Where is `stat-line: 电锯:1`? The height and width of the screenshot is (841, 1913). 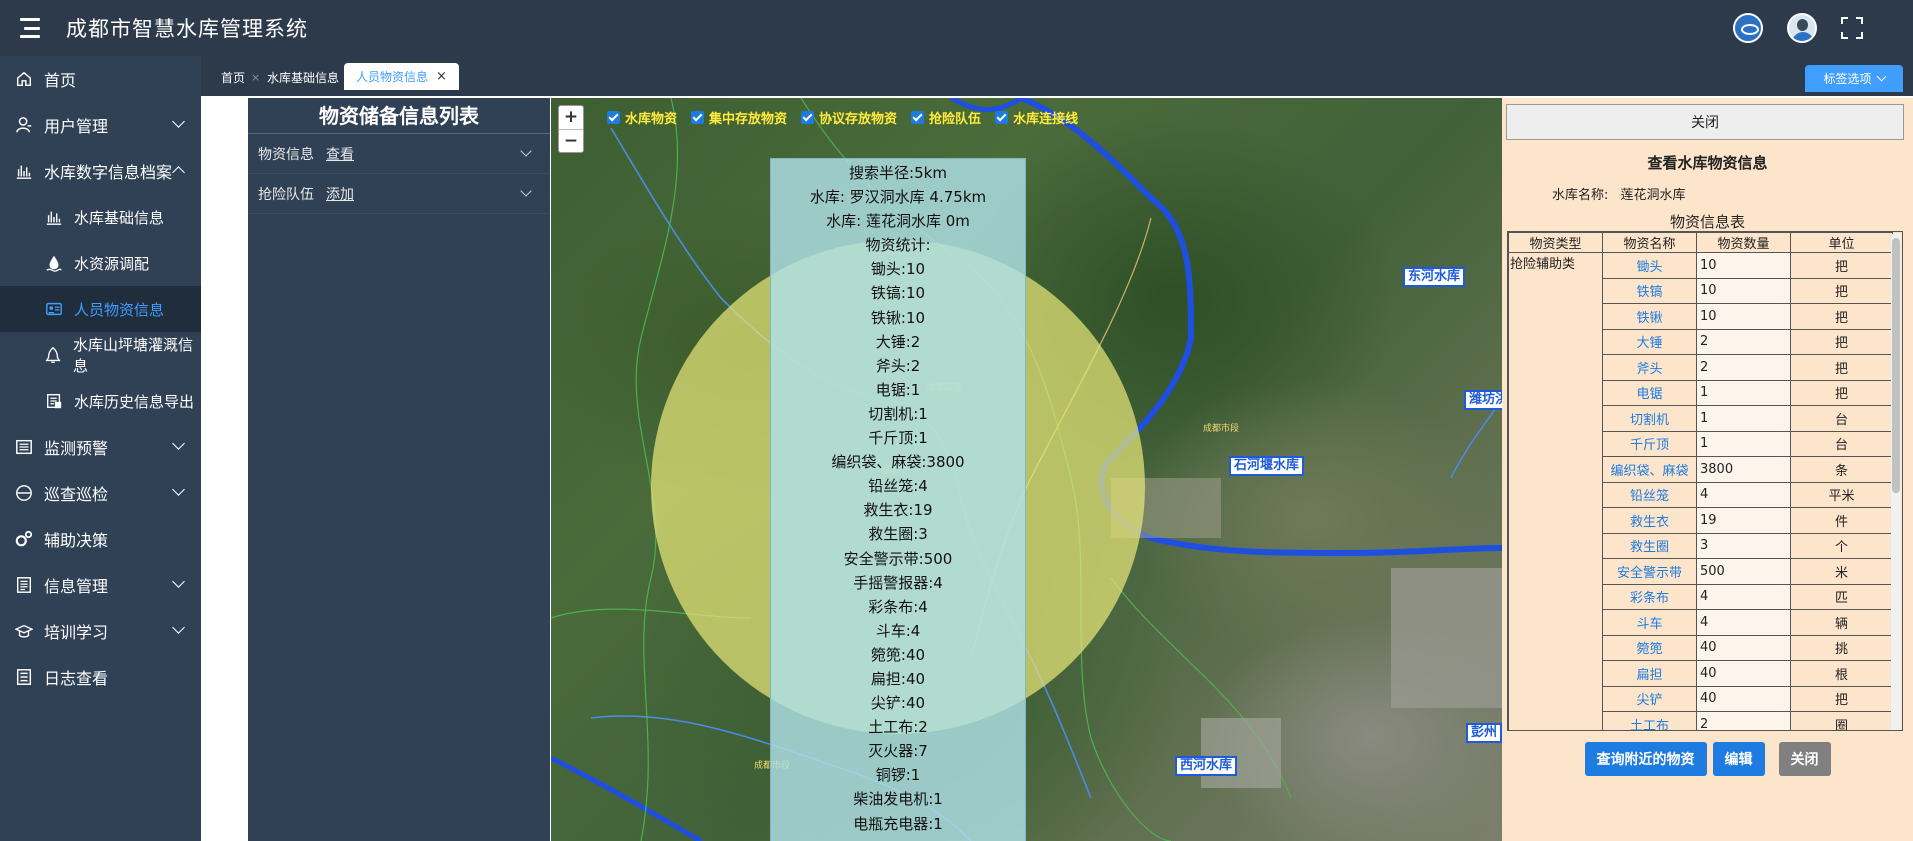
stat-line: 电锯:1 is located at coordinates (898, 389).